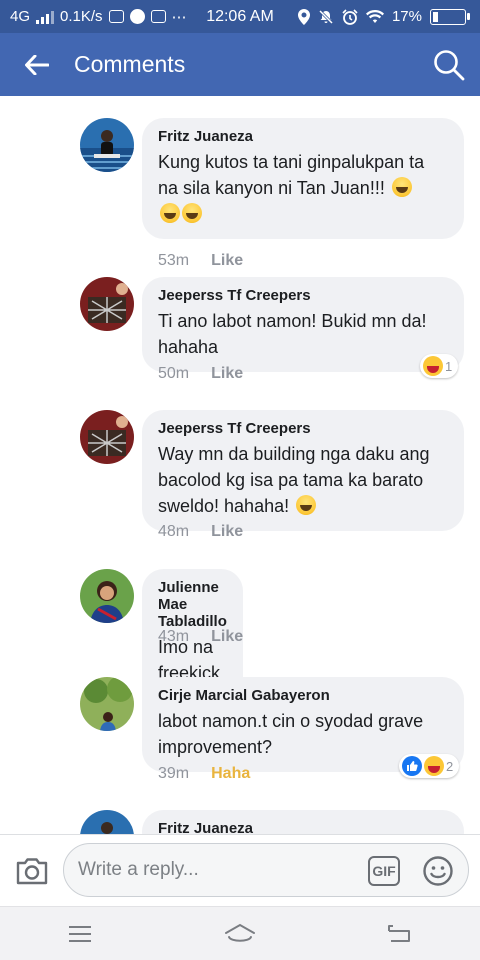  Describe the element at coordinates (130, 64) in the screenshot. I see `page-title: Comments` at that location.